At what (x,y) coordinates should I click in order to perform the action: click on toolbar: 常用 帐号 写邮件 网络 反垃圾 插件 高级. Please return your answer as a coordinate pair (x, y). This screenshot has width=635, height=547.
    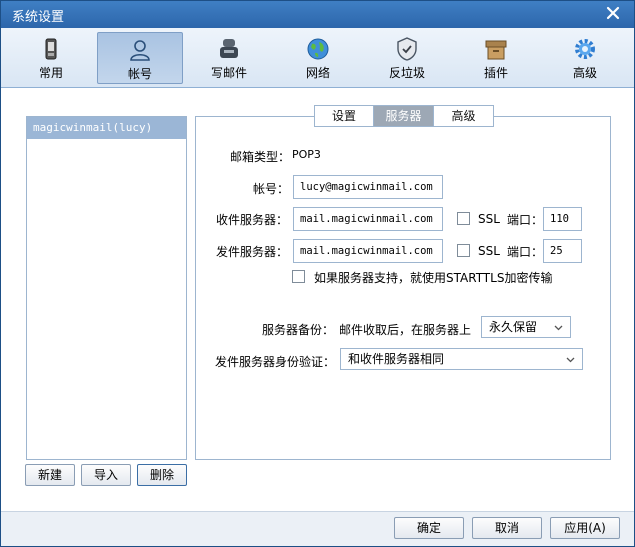
    Looking at the image, I should click on (317, 58).